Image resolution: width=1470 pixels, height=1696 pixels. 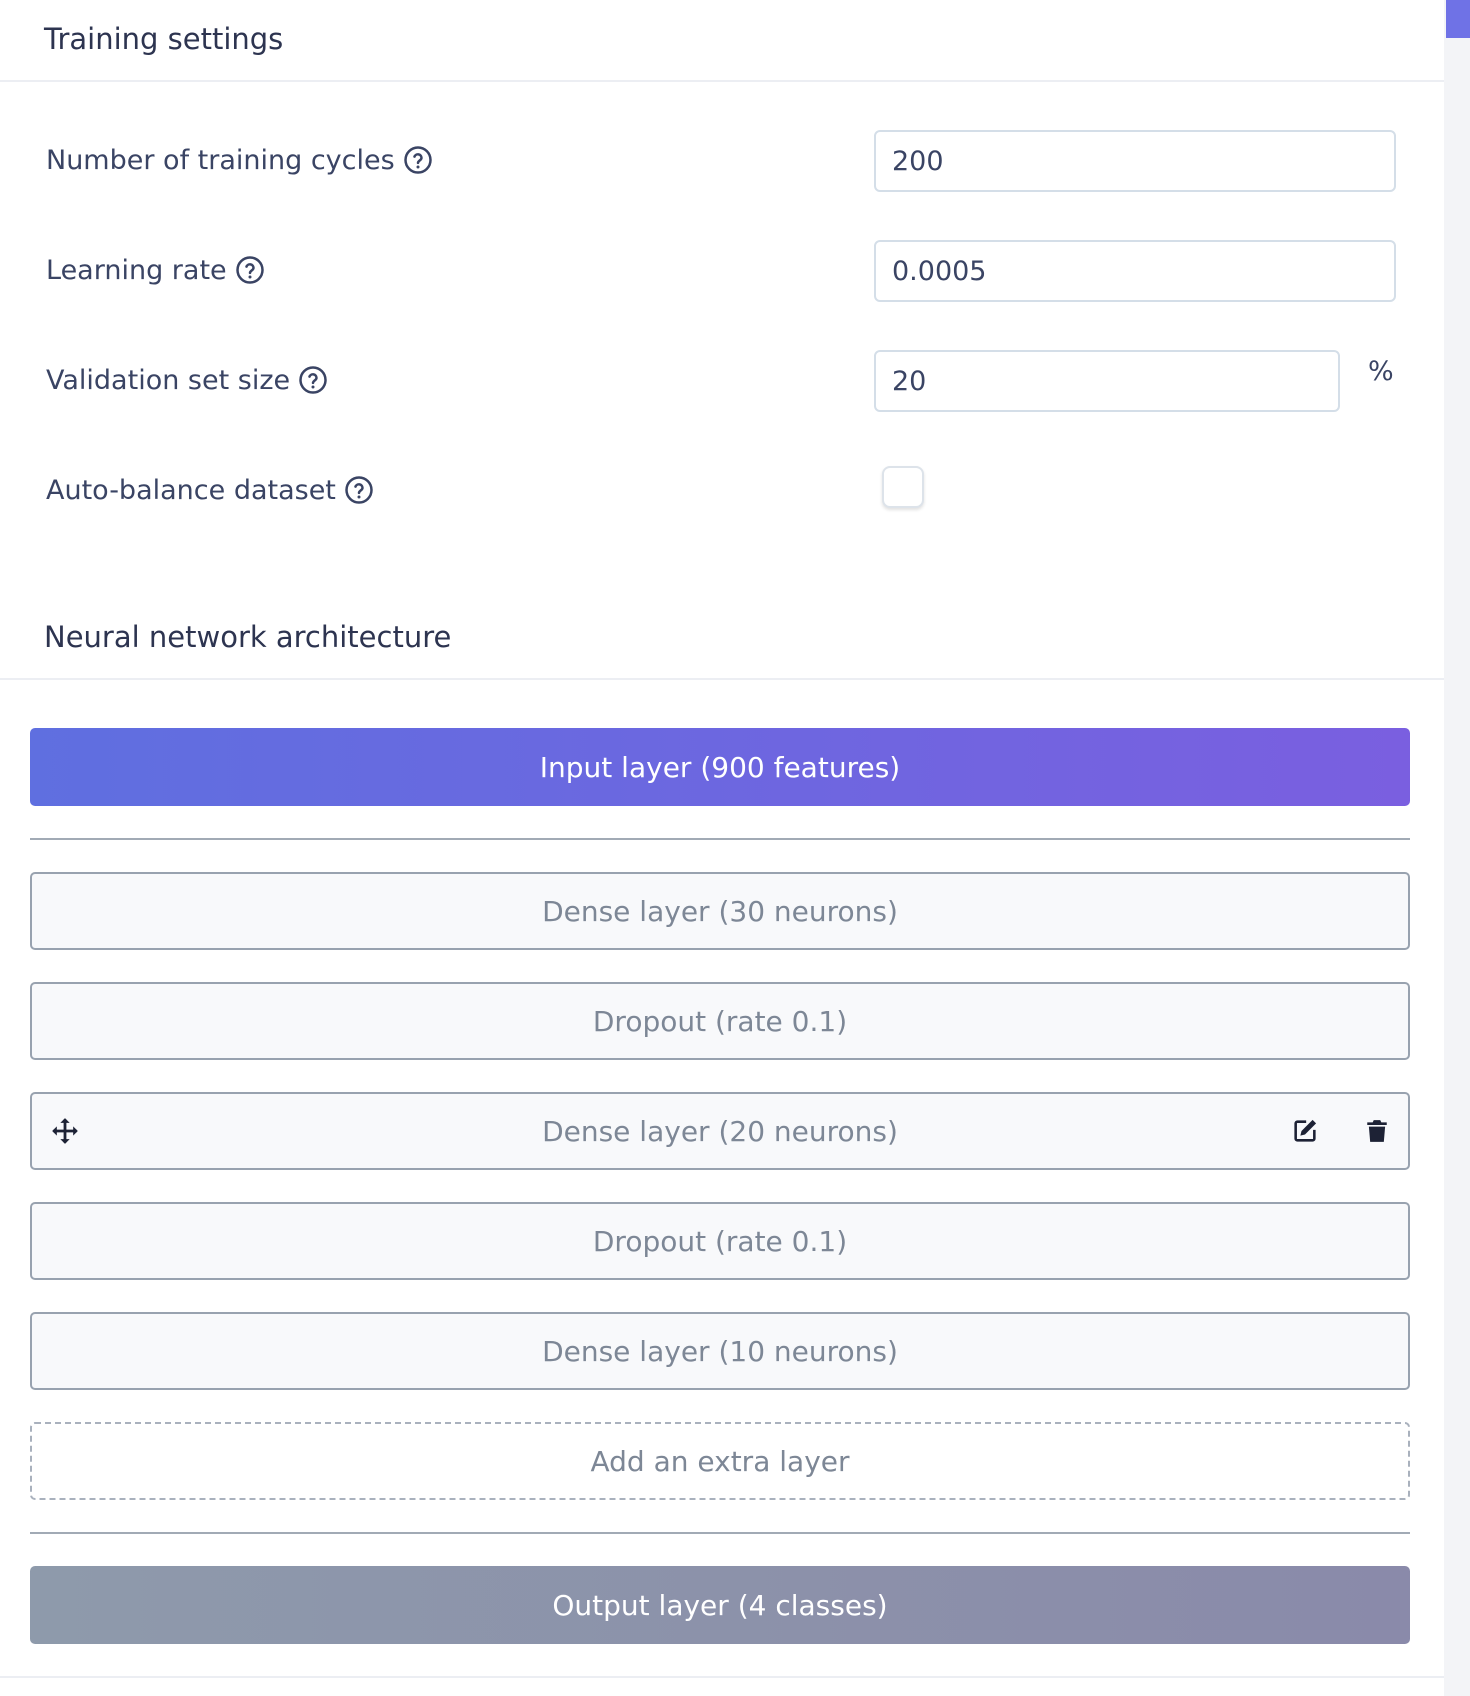 What do you see at coordinates (164, 39) in the screenshot?
I see `training-settings-title: Training settings` at bounding box center [164, 39].